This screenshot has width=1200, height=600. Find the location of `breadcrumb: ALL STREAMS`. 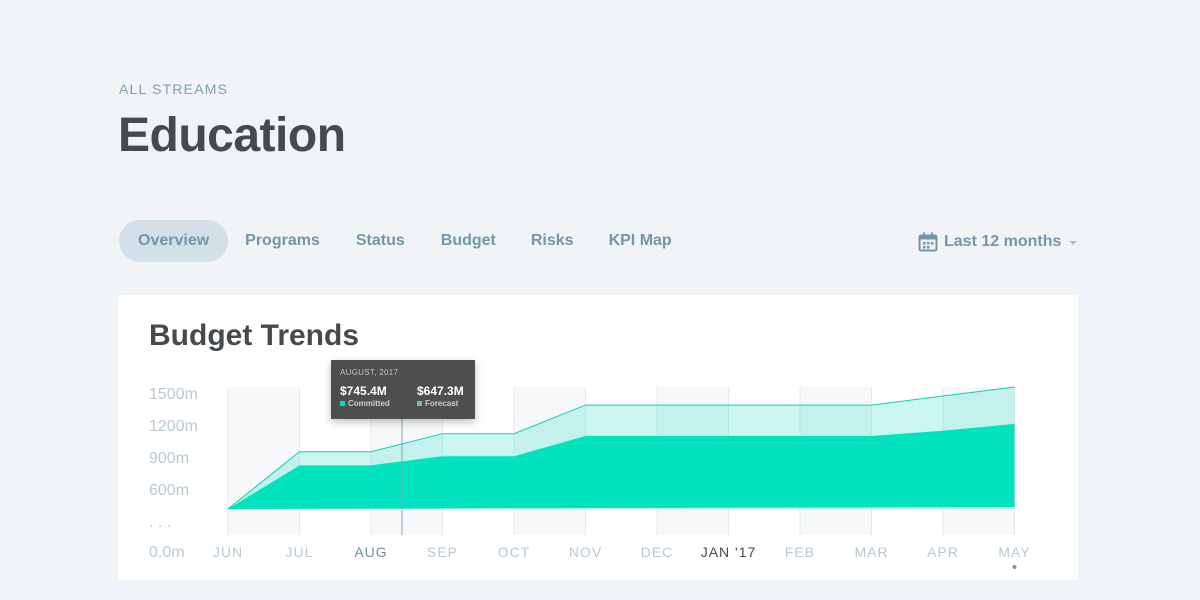

breadcrumb: ALL STREAMS is located at coordinates (173, 89).